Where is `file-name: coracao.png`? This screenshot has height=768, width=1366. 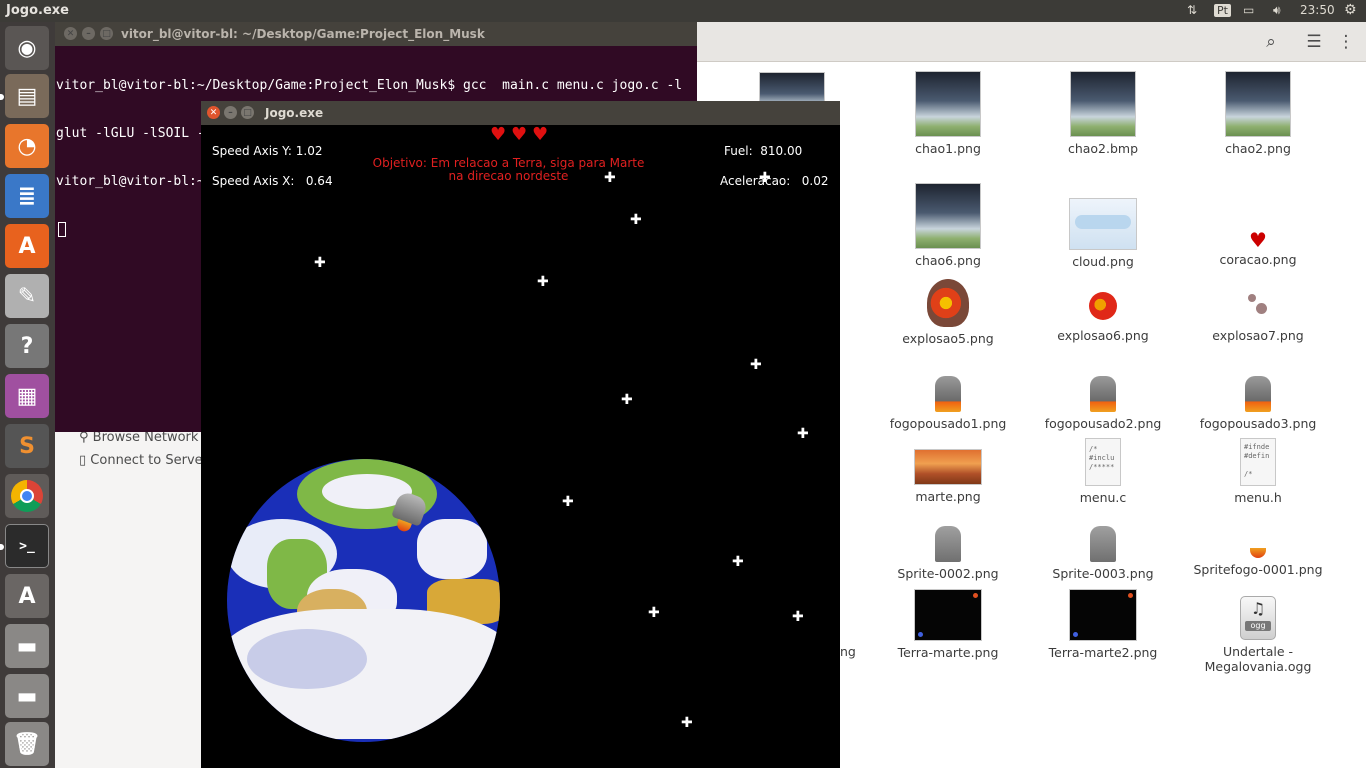 file-name: coracao.png is located at coordinates (1258, 259).